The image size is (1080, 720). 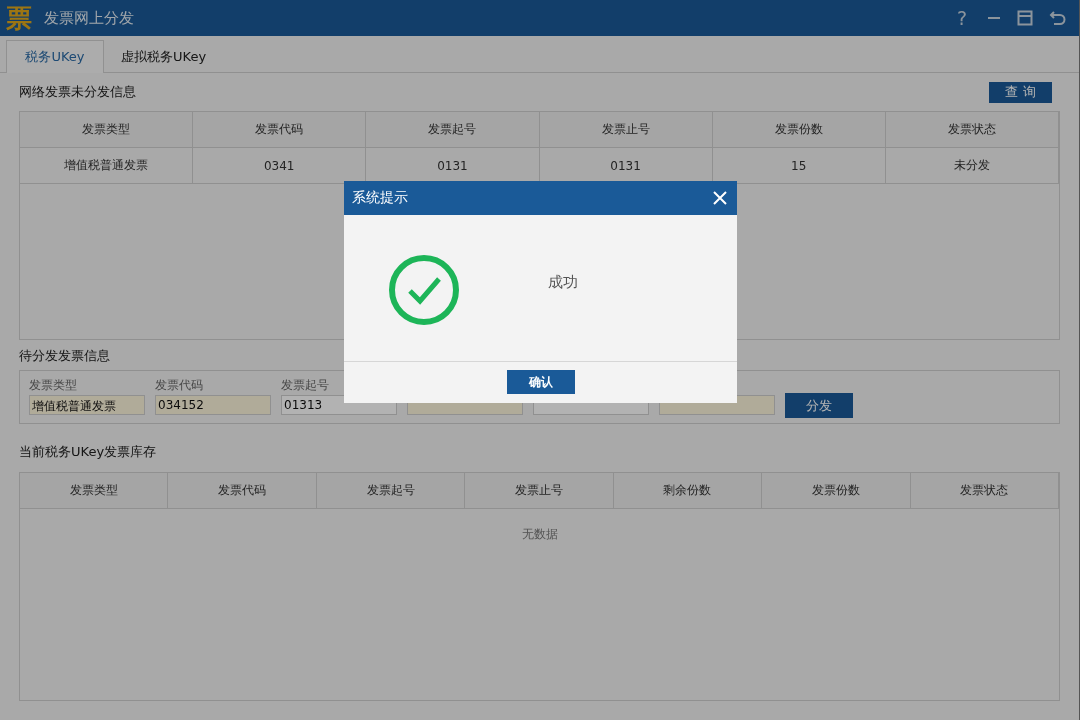 I want to click on close-icon, so click(x=720, y=198).